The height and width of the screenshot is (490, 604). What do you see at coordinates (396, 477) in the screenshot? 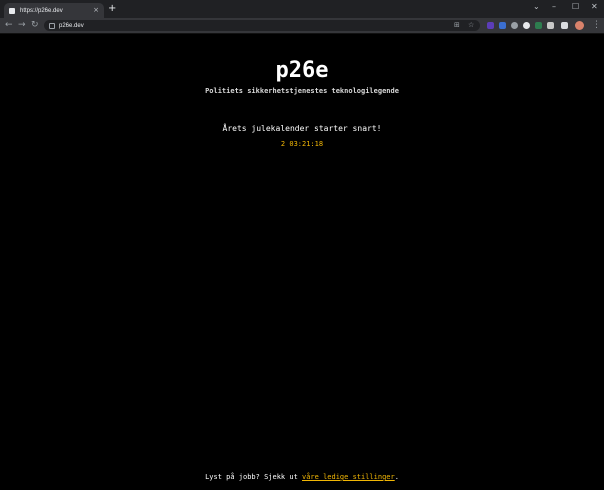
I see `footer-end: .` at bounding box center [396, 477].